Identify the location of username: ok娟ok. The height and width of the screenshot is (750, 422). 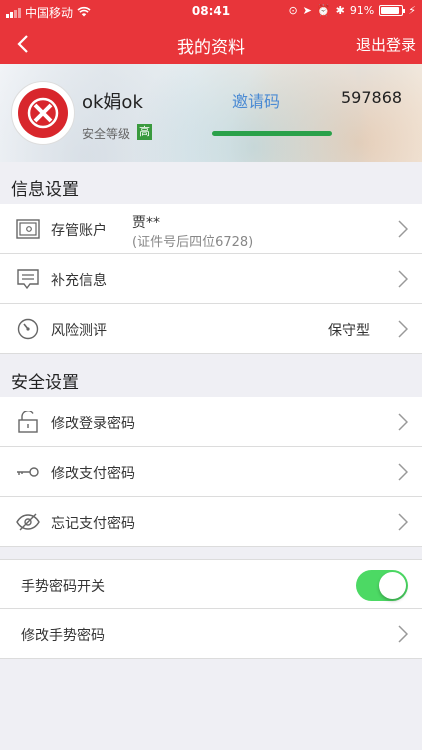
(112, 102).